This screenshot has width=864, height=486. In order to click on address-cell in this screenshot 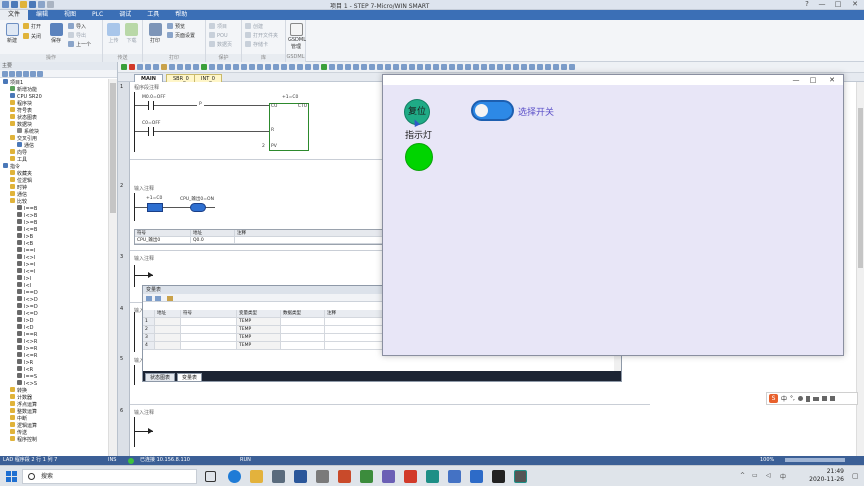, I will do `click(168, 337)`.